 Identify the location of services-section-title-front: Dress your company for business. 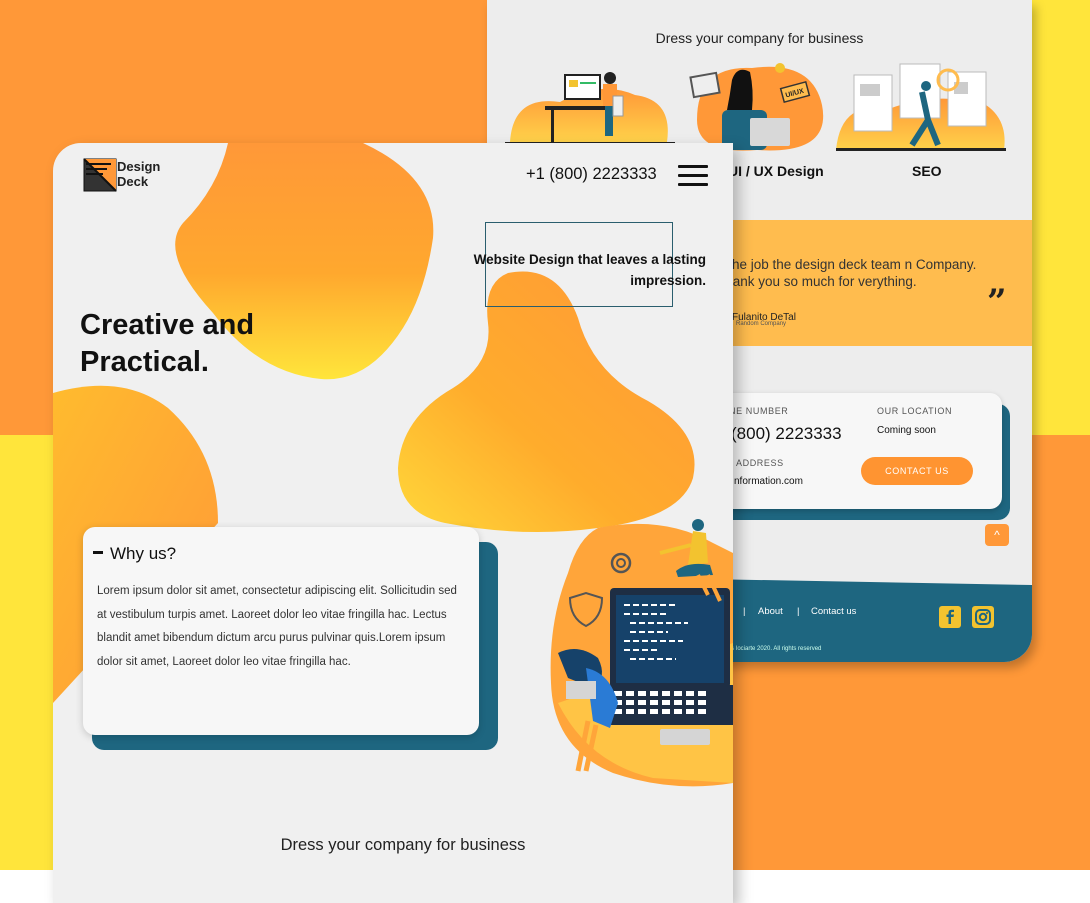
(403, 845).